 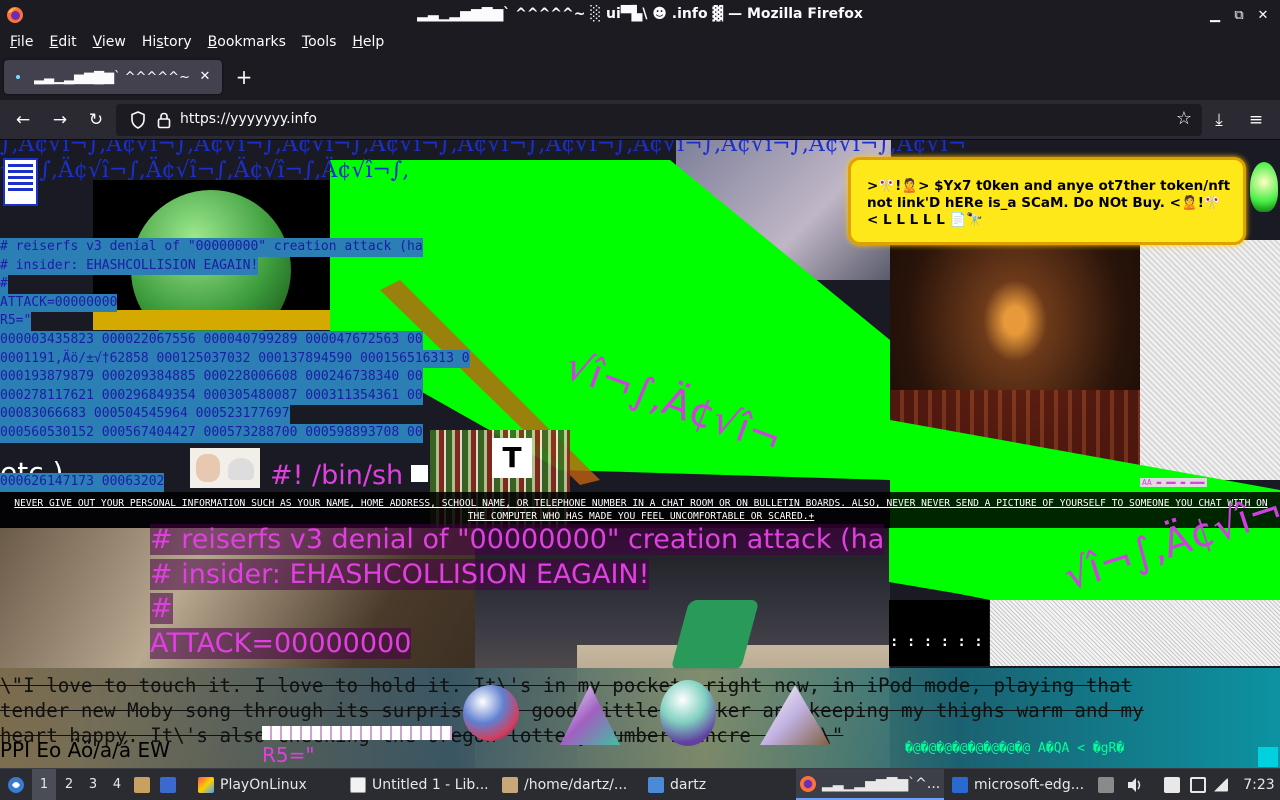 I want to click on tray-volume, so click(x=1137, y=784).